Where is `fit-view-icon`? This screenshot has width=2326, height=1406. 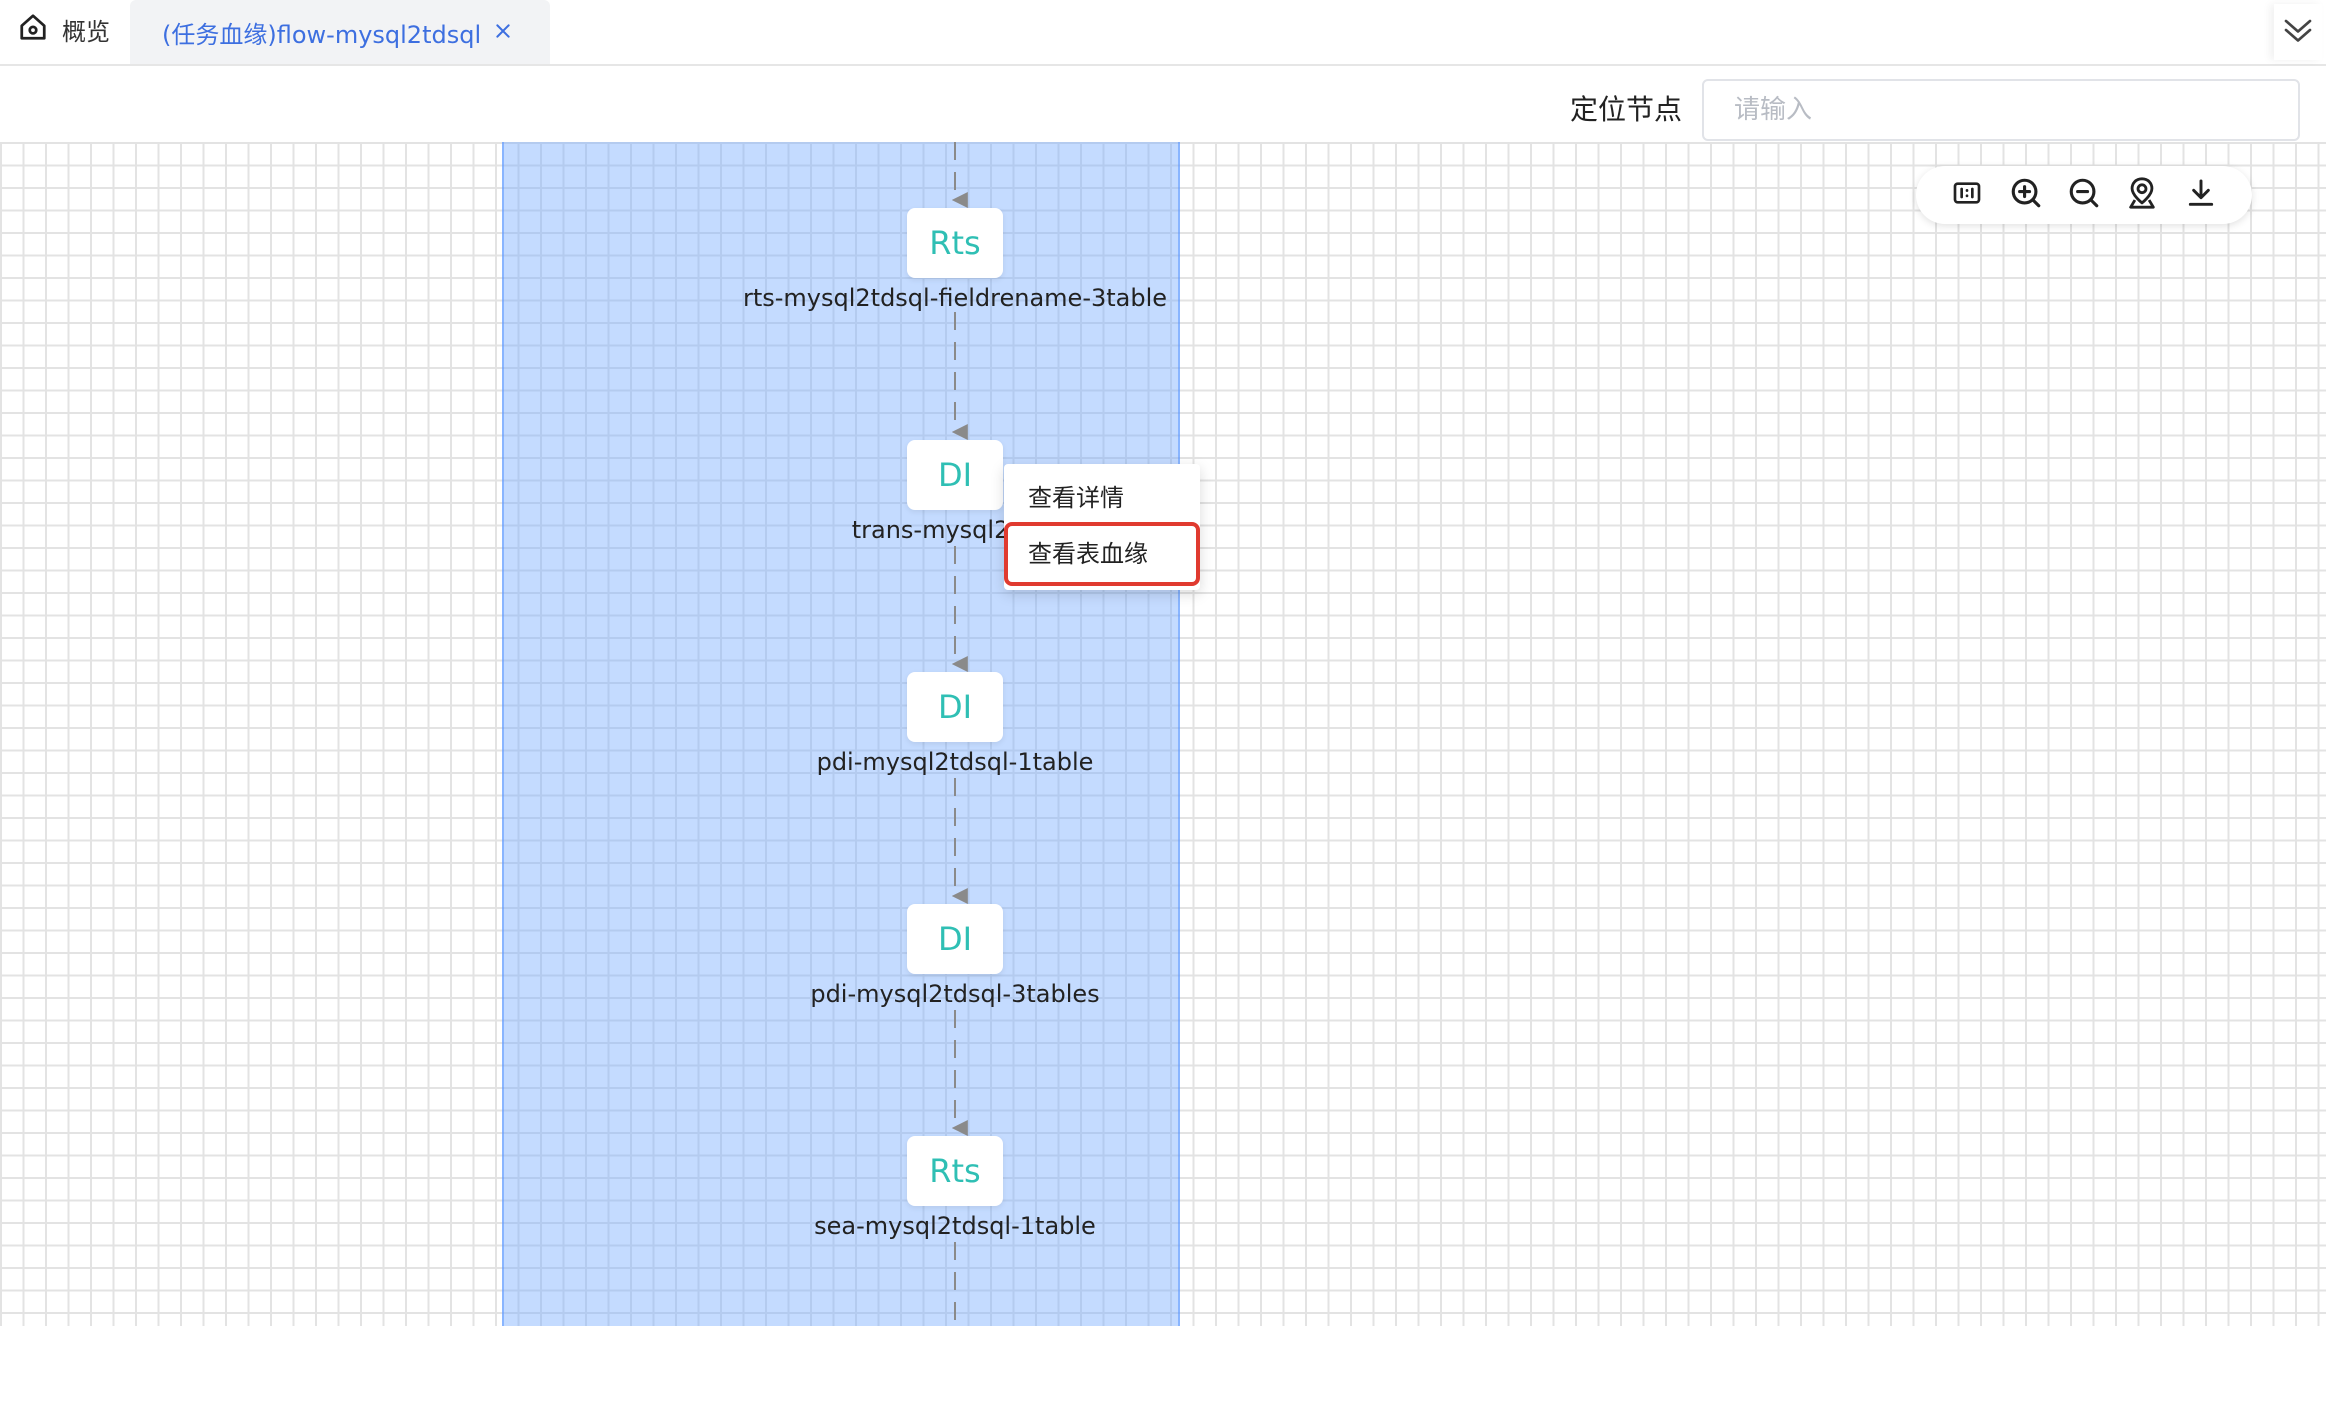
fit-view-icon is located at coordinates (1967, 195).